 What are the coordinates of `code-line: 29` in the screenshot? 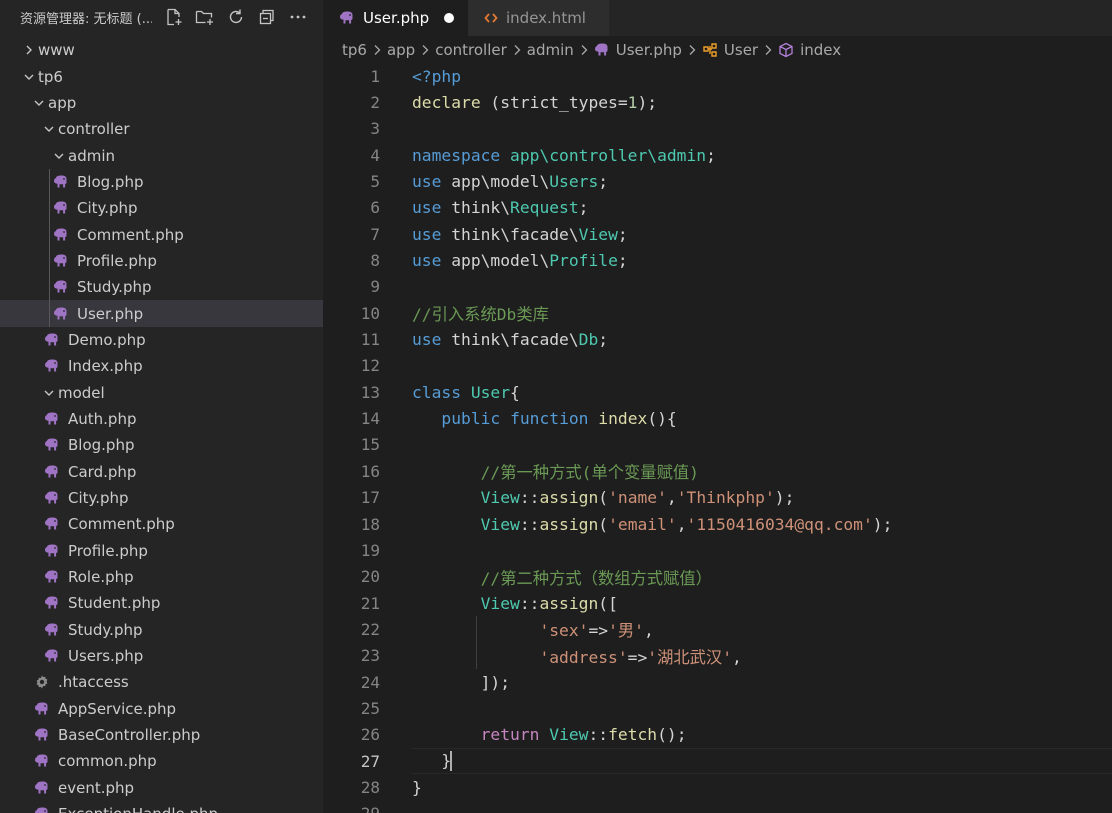 It's located at (717, 807).